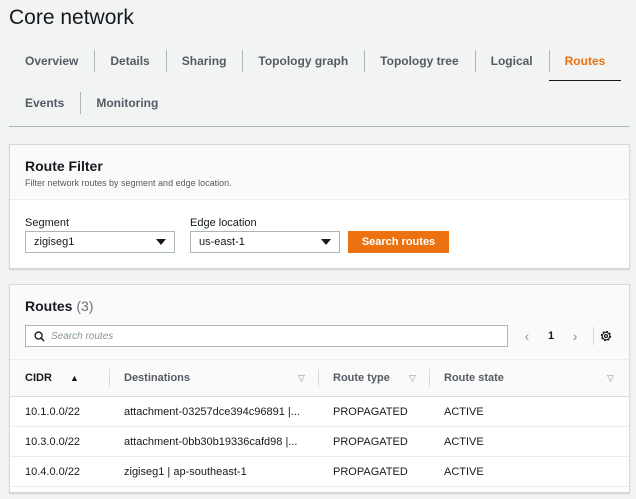 Image resolution: width=636 pixels, height=499 pixels. What do you see at coordinates (54, 242) in the screenshot?
I see `segment-select-value: zigiseg1` at bounding box center [54, 242].